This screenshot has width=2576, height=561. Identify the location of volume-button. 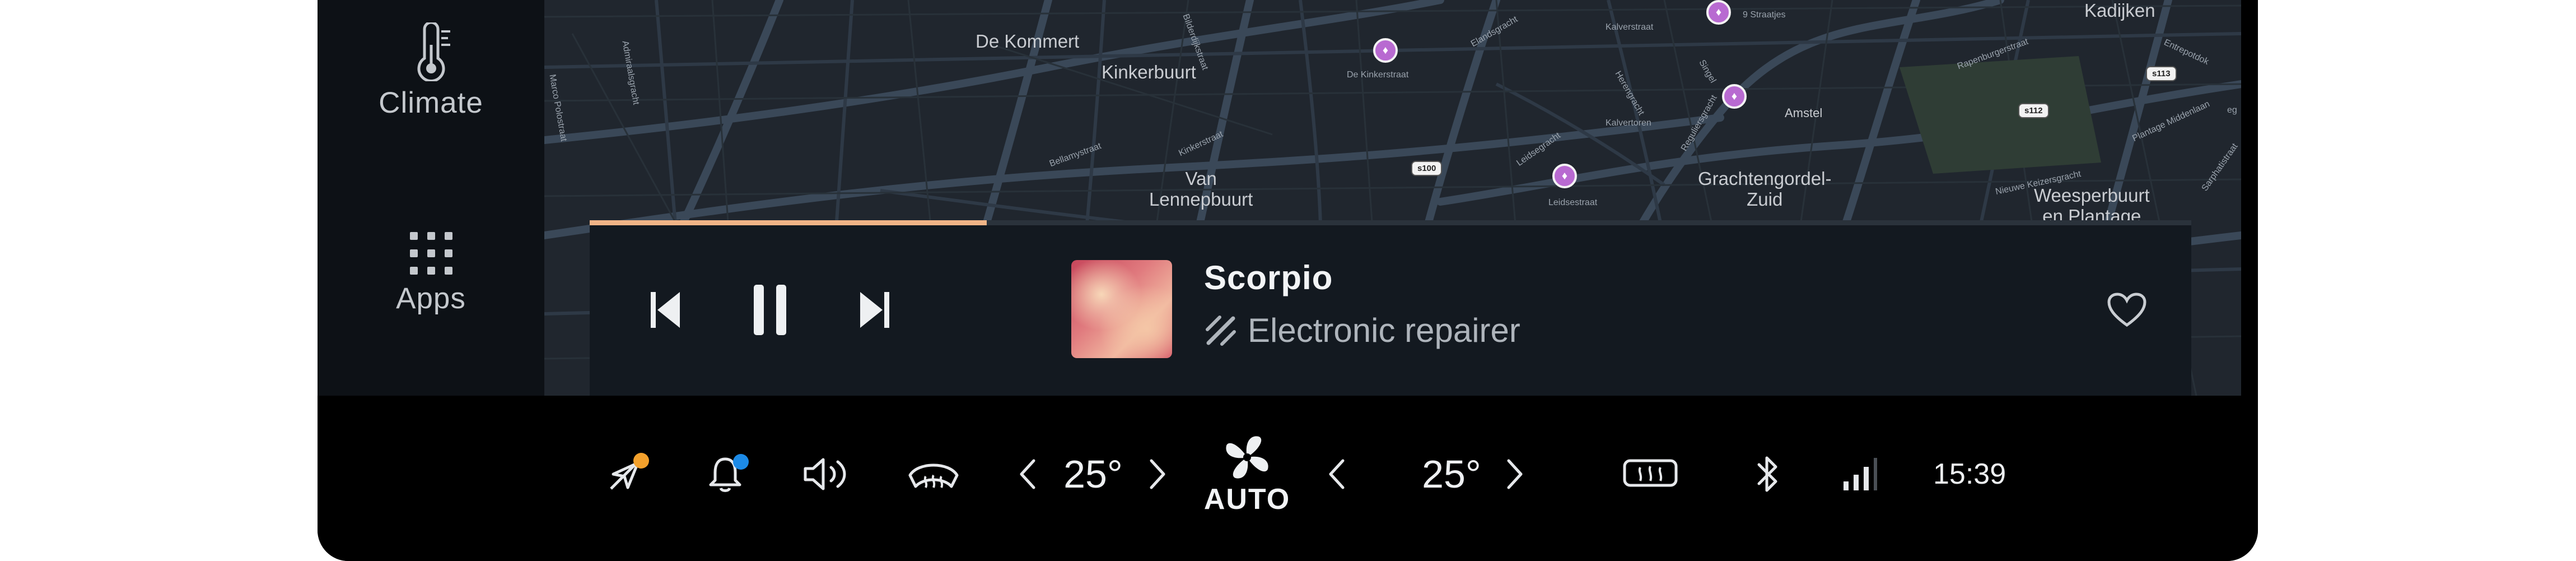
(827, 474).